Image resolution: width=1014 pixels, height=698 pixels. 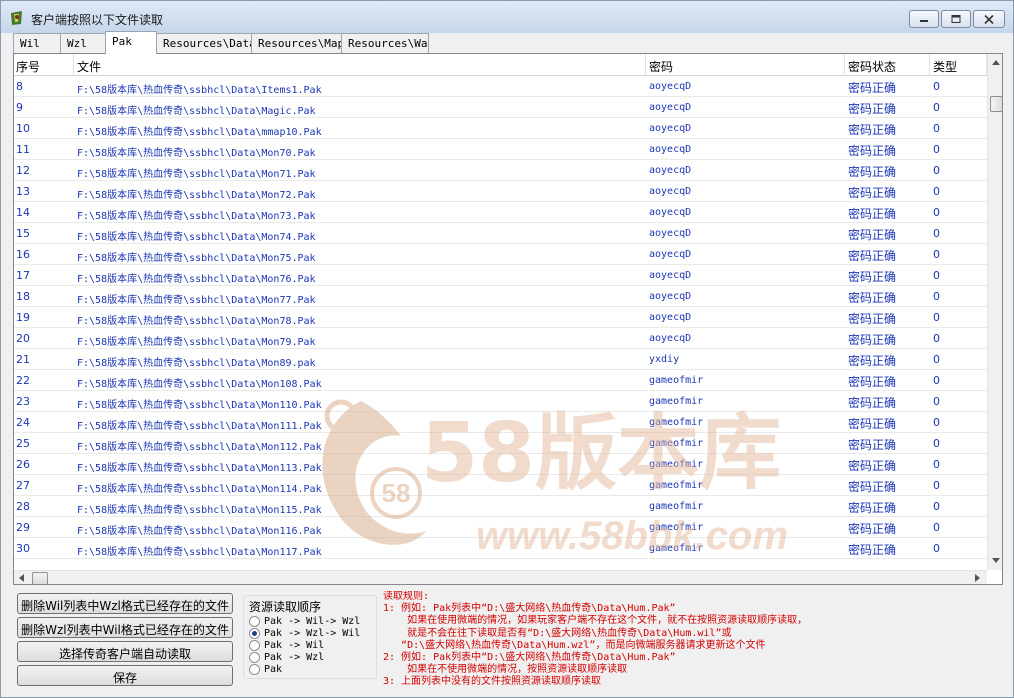 What do you see at coordinates (37, 43) in the screenshot?
I see `tab-wil: Wil` at bounding box center [37, 43].